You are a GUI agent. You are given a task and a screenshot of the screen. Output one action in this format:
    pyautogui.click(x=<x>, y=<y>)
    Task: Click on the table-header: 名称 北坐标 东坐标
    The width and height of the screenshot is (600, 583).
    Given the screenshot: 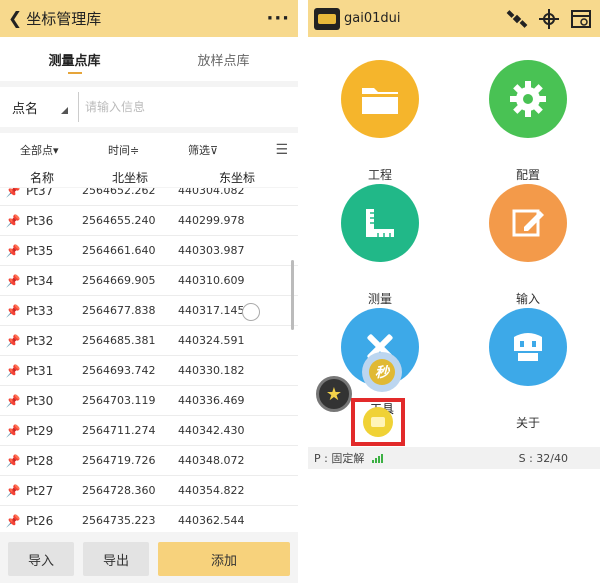 What is the action you would take?
    pyautogui.click(x=149, y=177)
    